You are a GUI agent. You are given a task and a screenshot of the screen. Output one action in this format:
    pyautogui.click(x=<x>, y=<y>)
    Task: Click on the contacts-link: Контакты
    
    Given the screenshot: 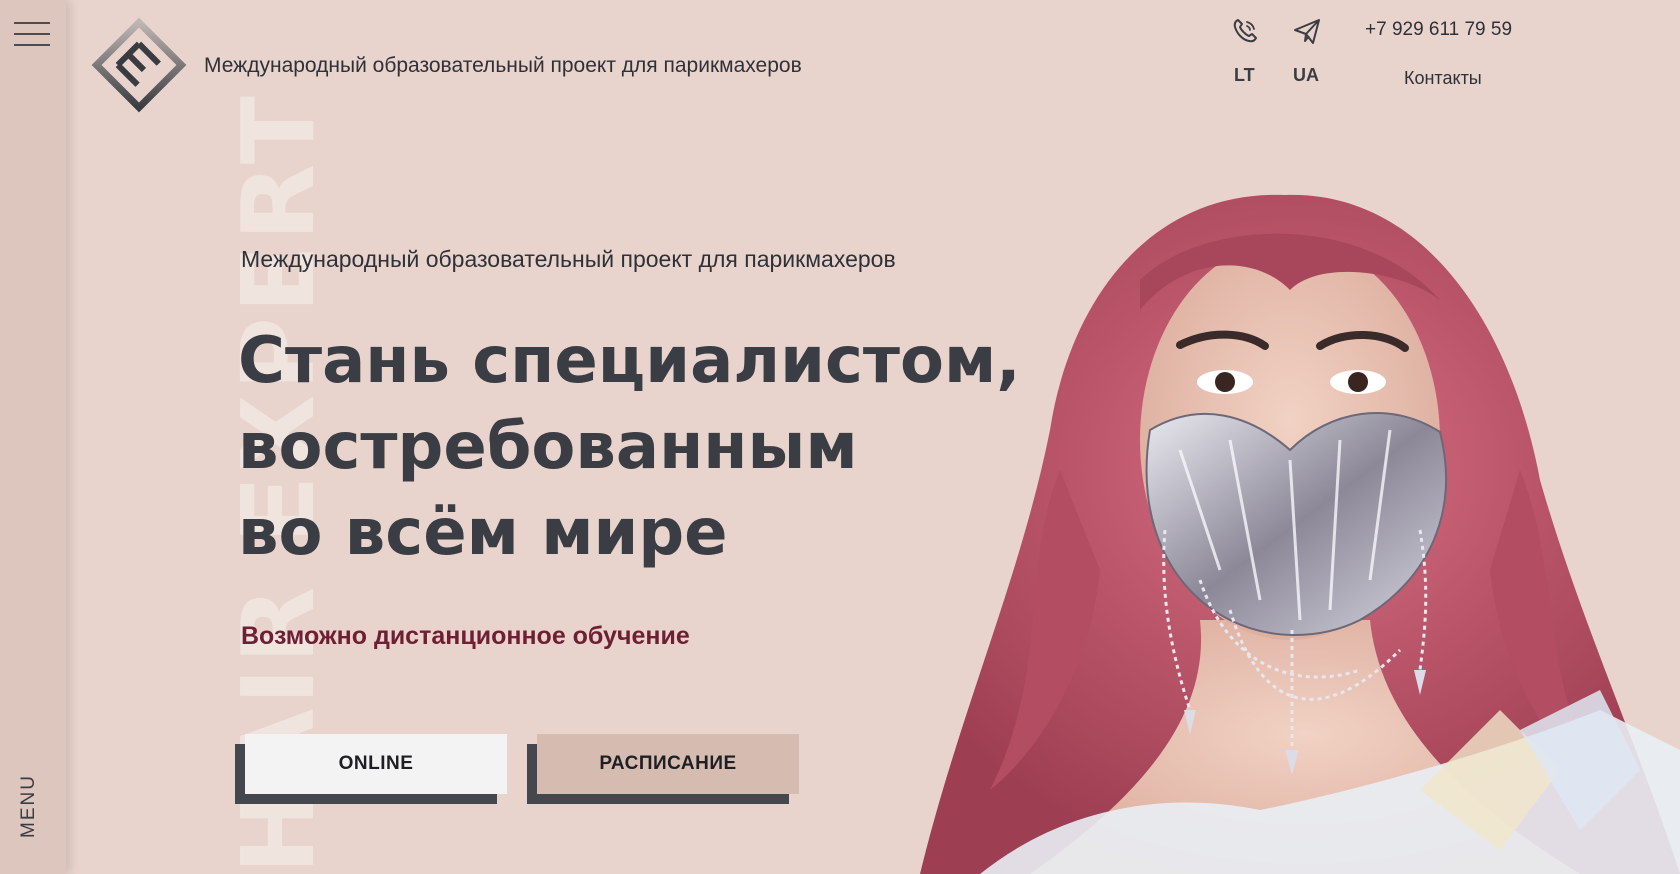 What is the action you would take?
    pyautogui.click(x=1443, y=78)
    